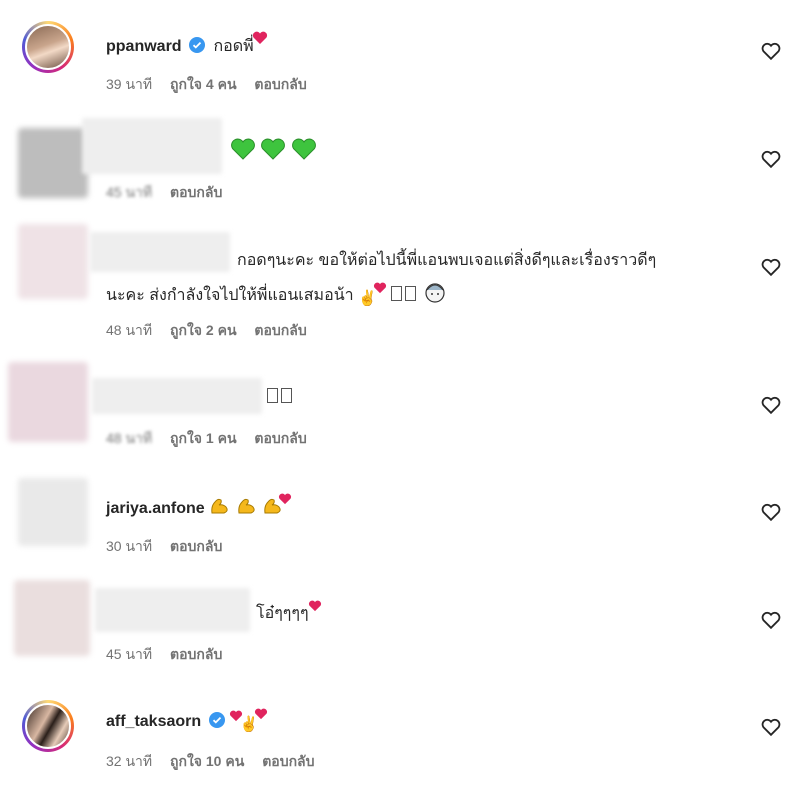 This screenshot has height=792, width=800. What do you see at coordinates (129, 761) in the screenshot?
I see `comment-time: 32 นาที` at bounding box center [129, 761].